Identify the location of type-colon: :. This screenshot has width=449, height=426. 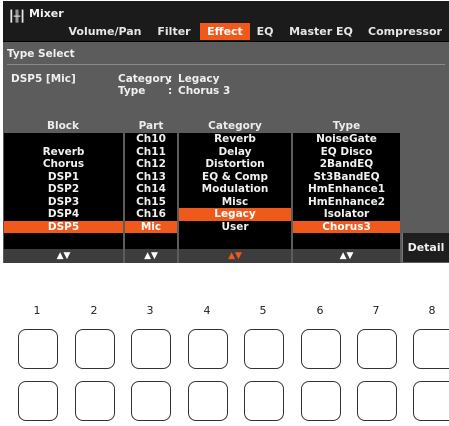
(170, 91).